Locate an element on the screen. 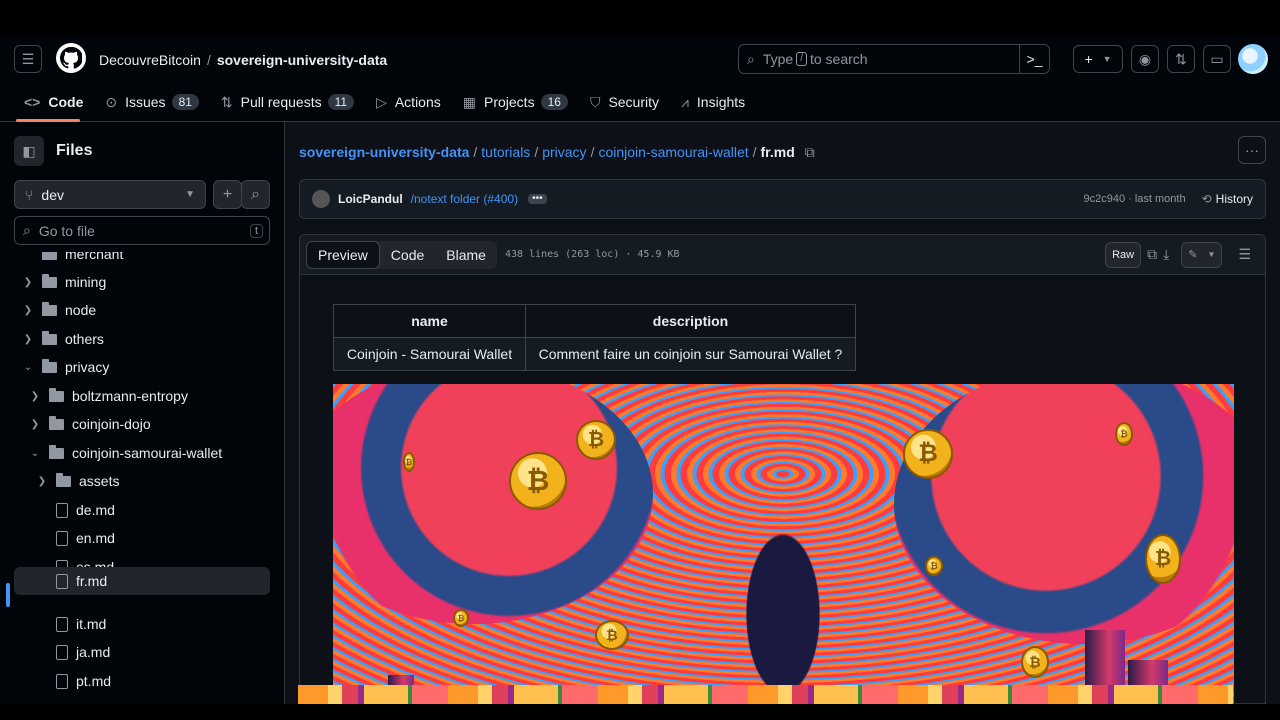 The height and width of the screenshot is (720, 1280). tree-item-label: assets is located at coordinates (99, 481).